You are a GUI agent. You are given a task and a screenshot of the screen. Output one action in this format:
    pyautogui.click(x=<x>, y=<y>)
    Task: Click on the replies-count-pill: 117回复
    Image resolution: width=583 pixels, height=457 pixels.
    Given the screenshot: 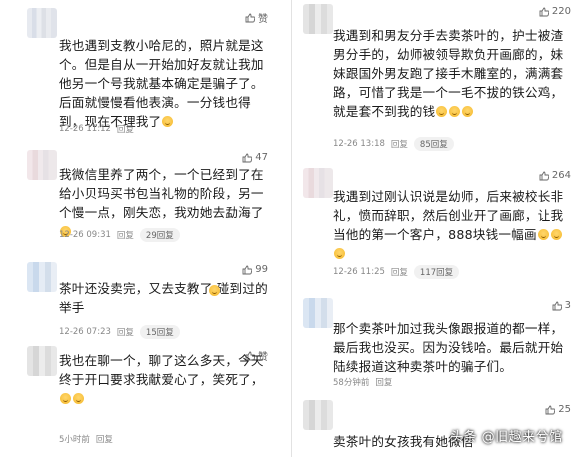 What is the action you would take?
    pyautogui.click(x=436, y=272)
    